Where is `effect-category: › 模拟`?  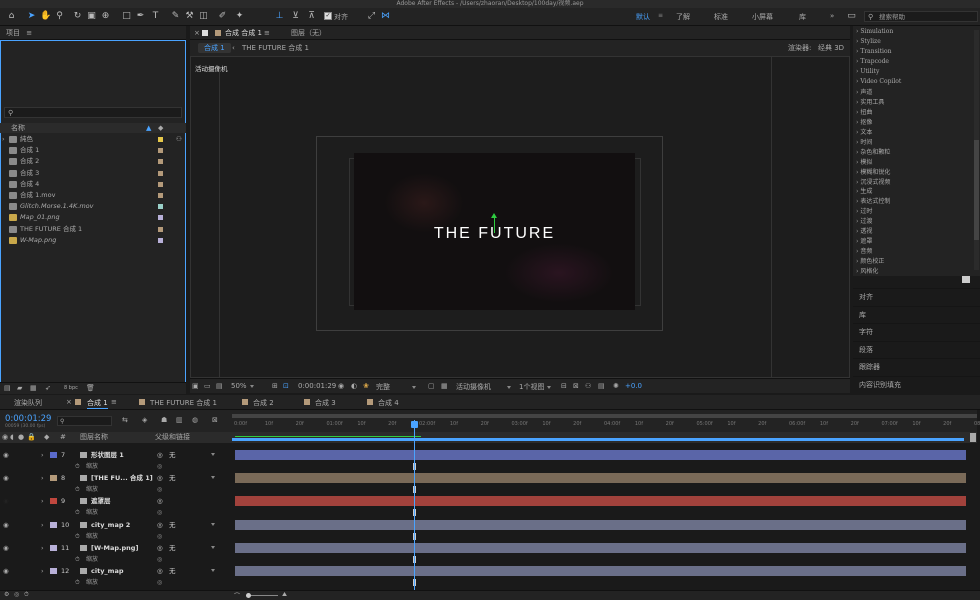 effect-category: › 模拟 is located at coordinates (864, 161).